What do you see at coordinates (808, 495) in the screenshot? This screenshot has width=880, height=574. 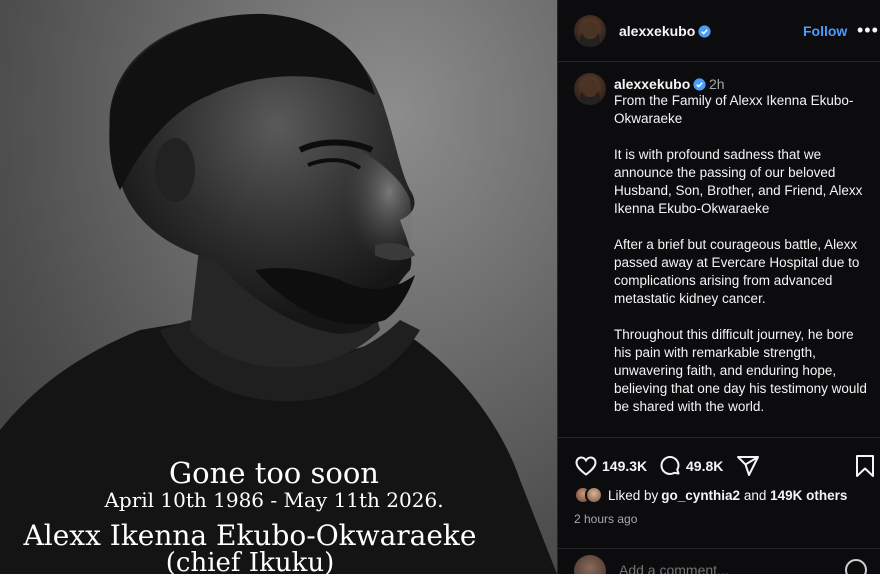 I see `liked-by-others: 149K others` at bounding box center [808, 495].